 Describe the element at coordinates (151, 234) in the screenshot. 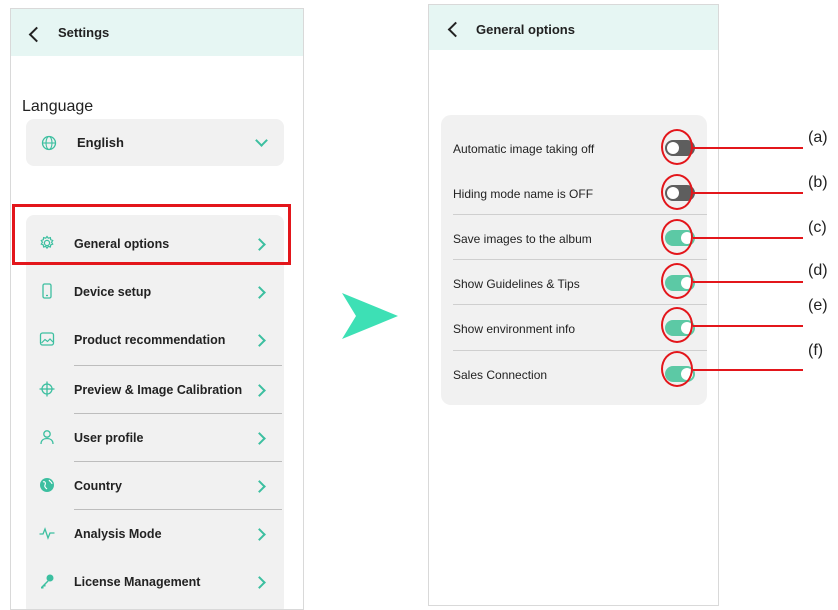

I see `highlight-box` at that location.